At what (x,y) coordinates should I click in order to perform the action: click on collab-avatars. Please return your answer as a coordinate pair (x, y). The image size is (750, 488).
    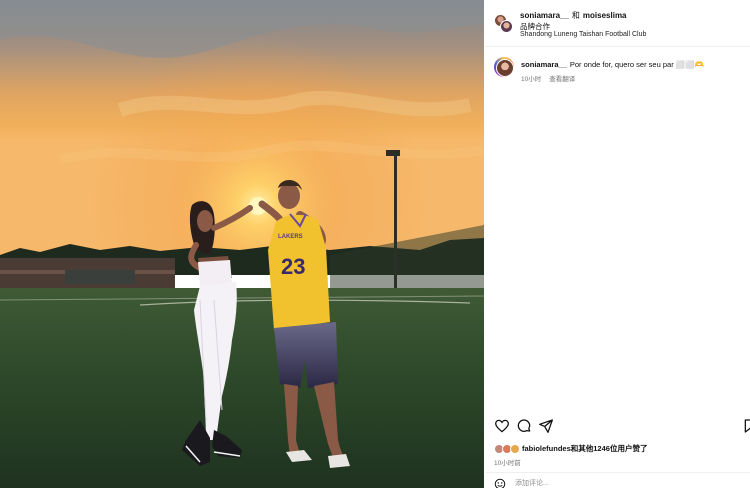
    Looking at the image, I should click on (503, 23).